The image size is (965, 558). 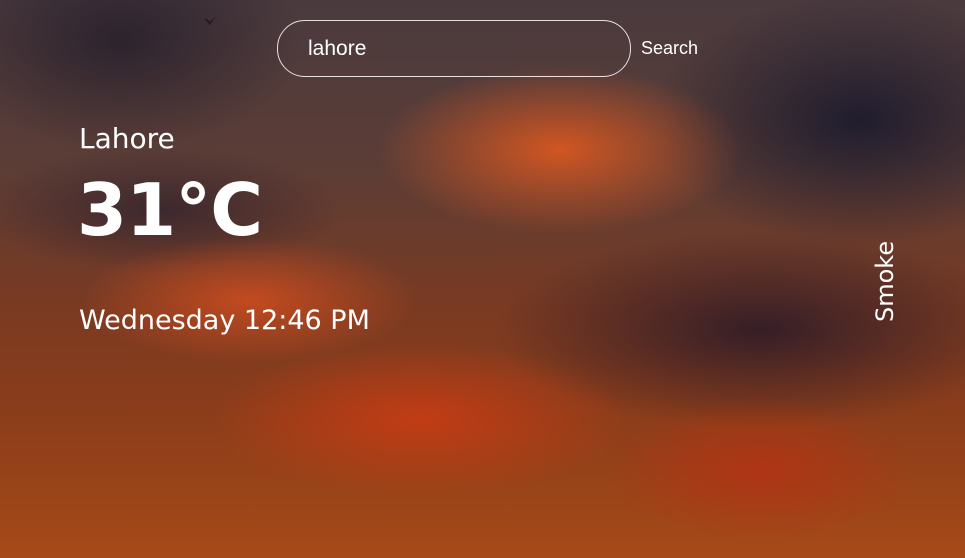 I want to click on bird-icon, so click(x=210, y=21).